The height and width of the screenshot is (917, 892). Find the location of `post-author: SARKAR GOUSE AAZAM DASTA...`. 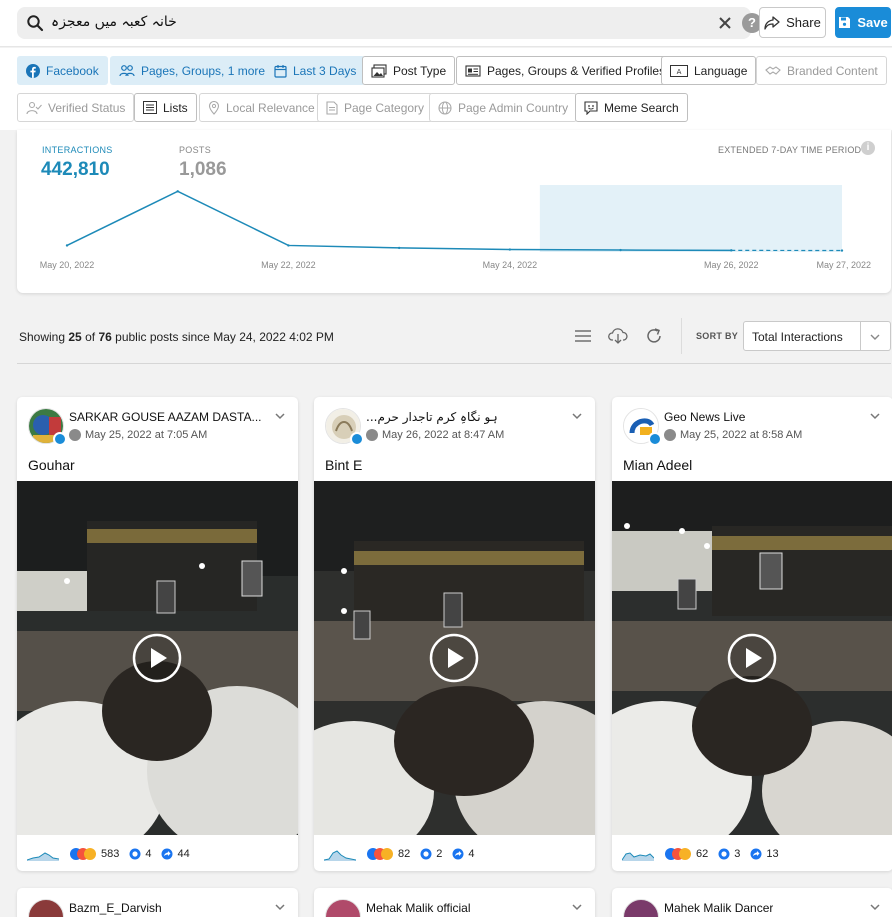

post-author: SARKAR GOUSE AAZAM DASTA... is located at coordinates (165, 417).